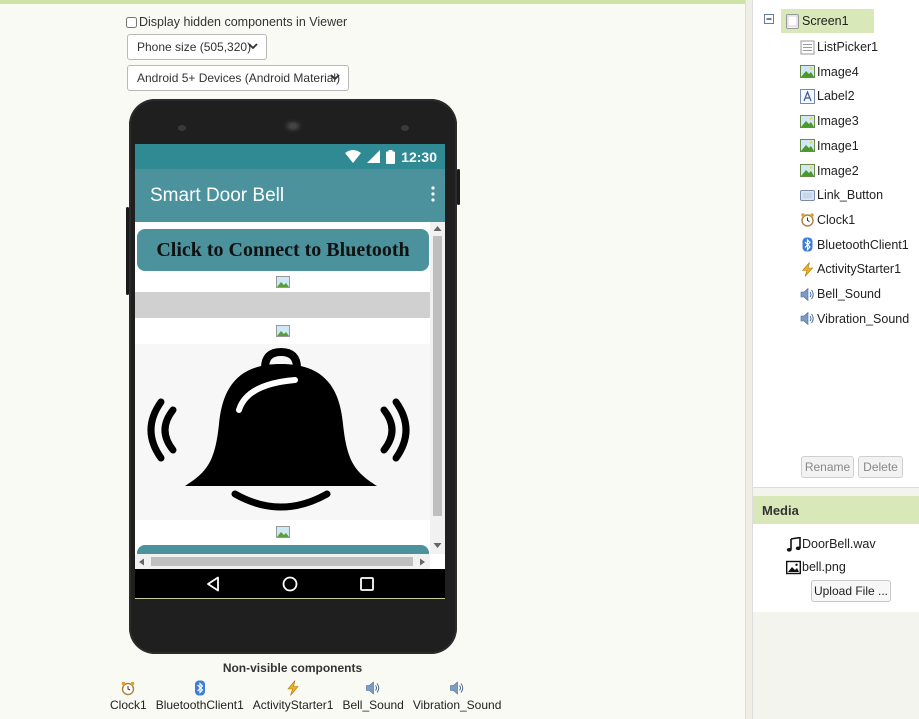 Image resolution: width=919 pixels, height=719 pixels. Describe the element at coordinates (292, 668) in the screenshot. I see `non-visible-title: Non-visible components` at that location.